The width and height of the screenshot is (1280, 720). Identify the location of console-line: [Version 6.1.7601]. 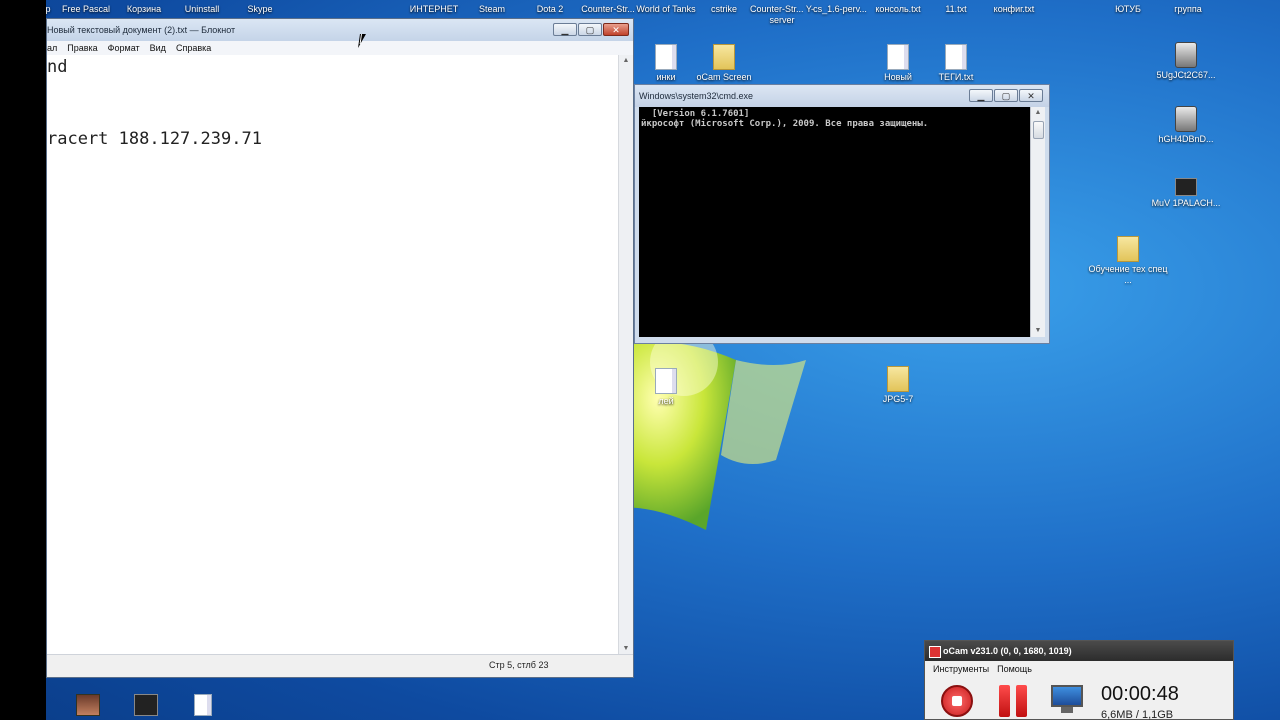
(695, 114).